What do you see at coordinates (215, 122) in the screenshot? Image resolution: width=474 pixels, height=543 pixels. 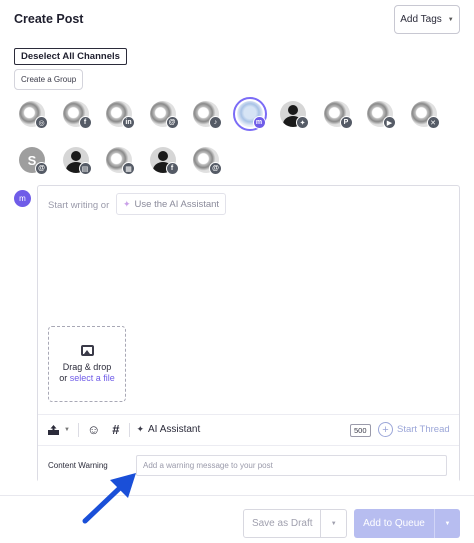 I see `tiktok-icon: ♪` at bounding box center [215, 122].